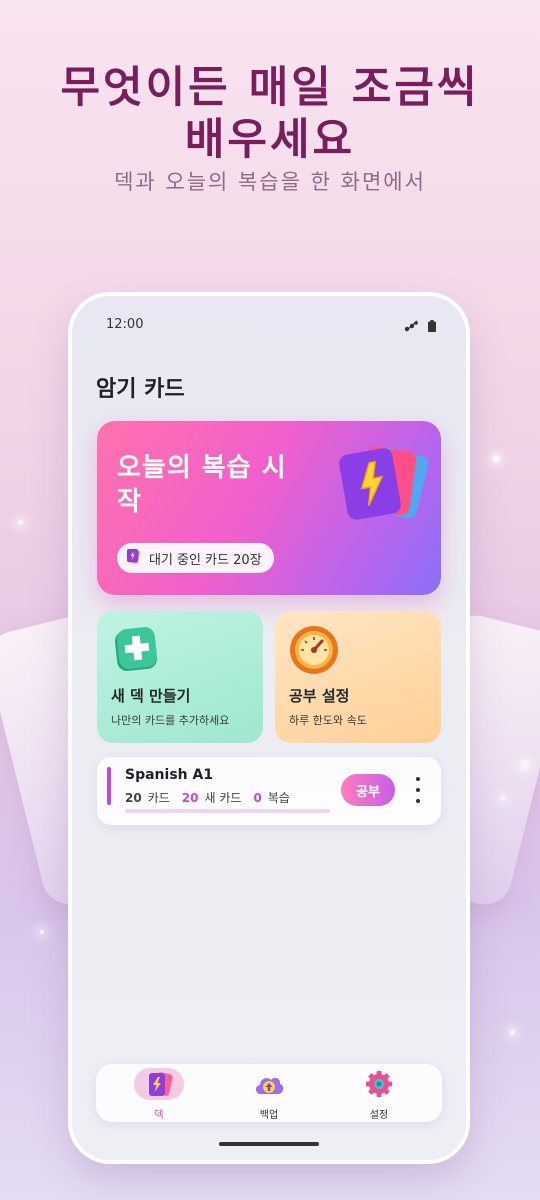  I want to click on pending-cards-badge: 대기 중인 카드 20장, so click(195, 558).